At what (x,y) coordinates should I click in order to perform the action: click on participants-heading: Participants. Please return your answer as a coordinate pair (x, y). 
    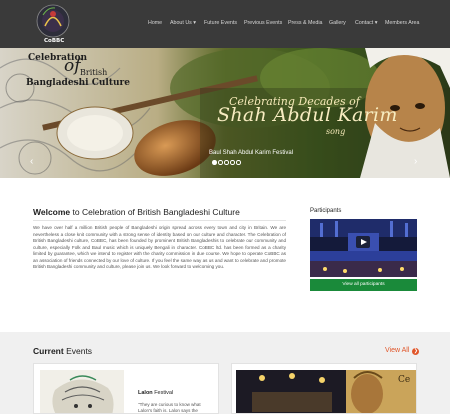
    Looking at the image, I should click on (326, 211).